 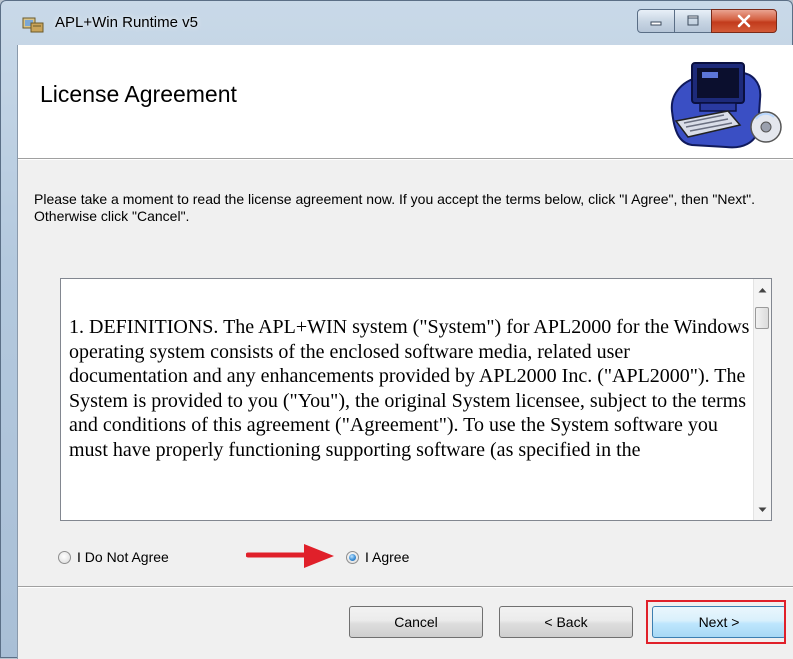 I want to click on scroll-thumb, so click(x=762, y=318).